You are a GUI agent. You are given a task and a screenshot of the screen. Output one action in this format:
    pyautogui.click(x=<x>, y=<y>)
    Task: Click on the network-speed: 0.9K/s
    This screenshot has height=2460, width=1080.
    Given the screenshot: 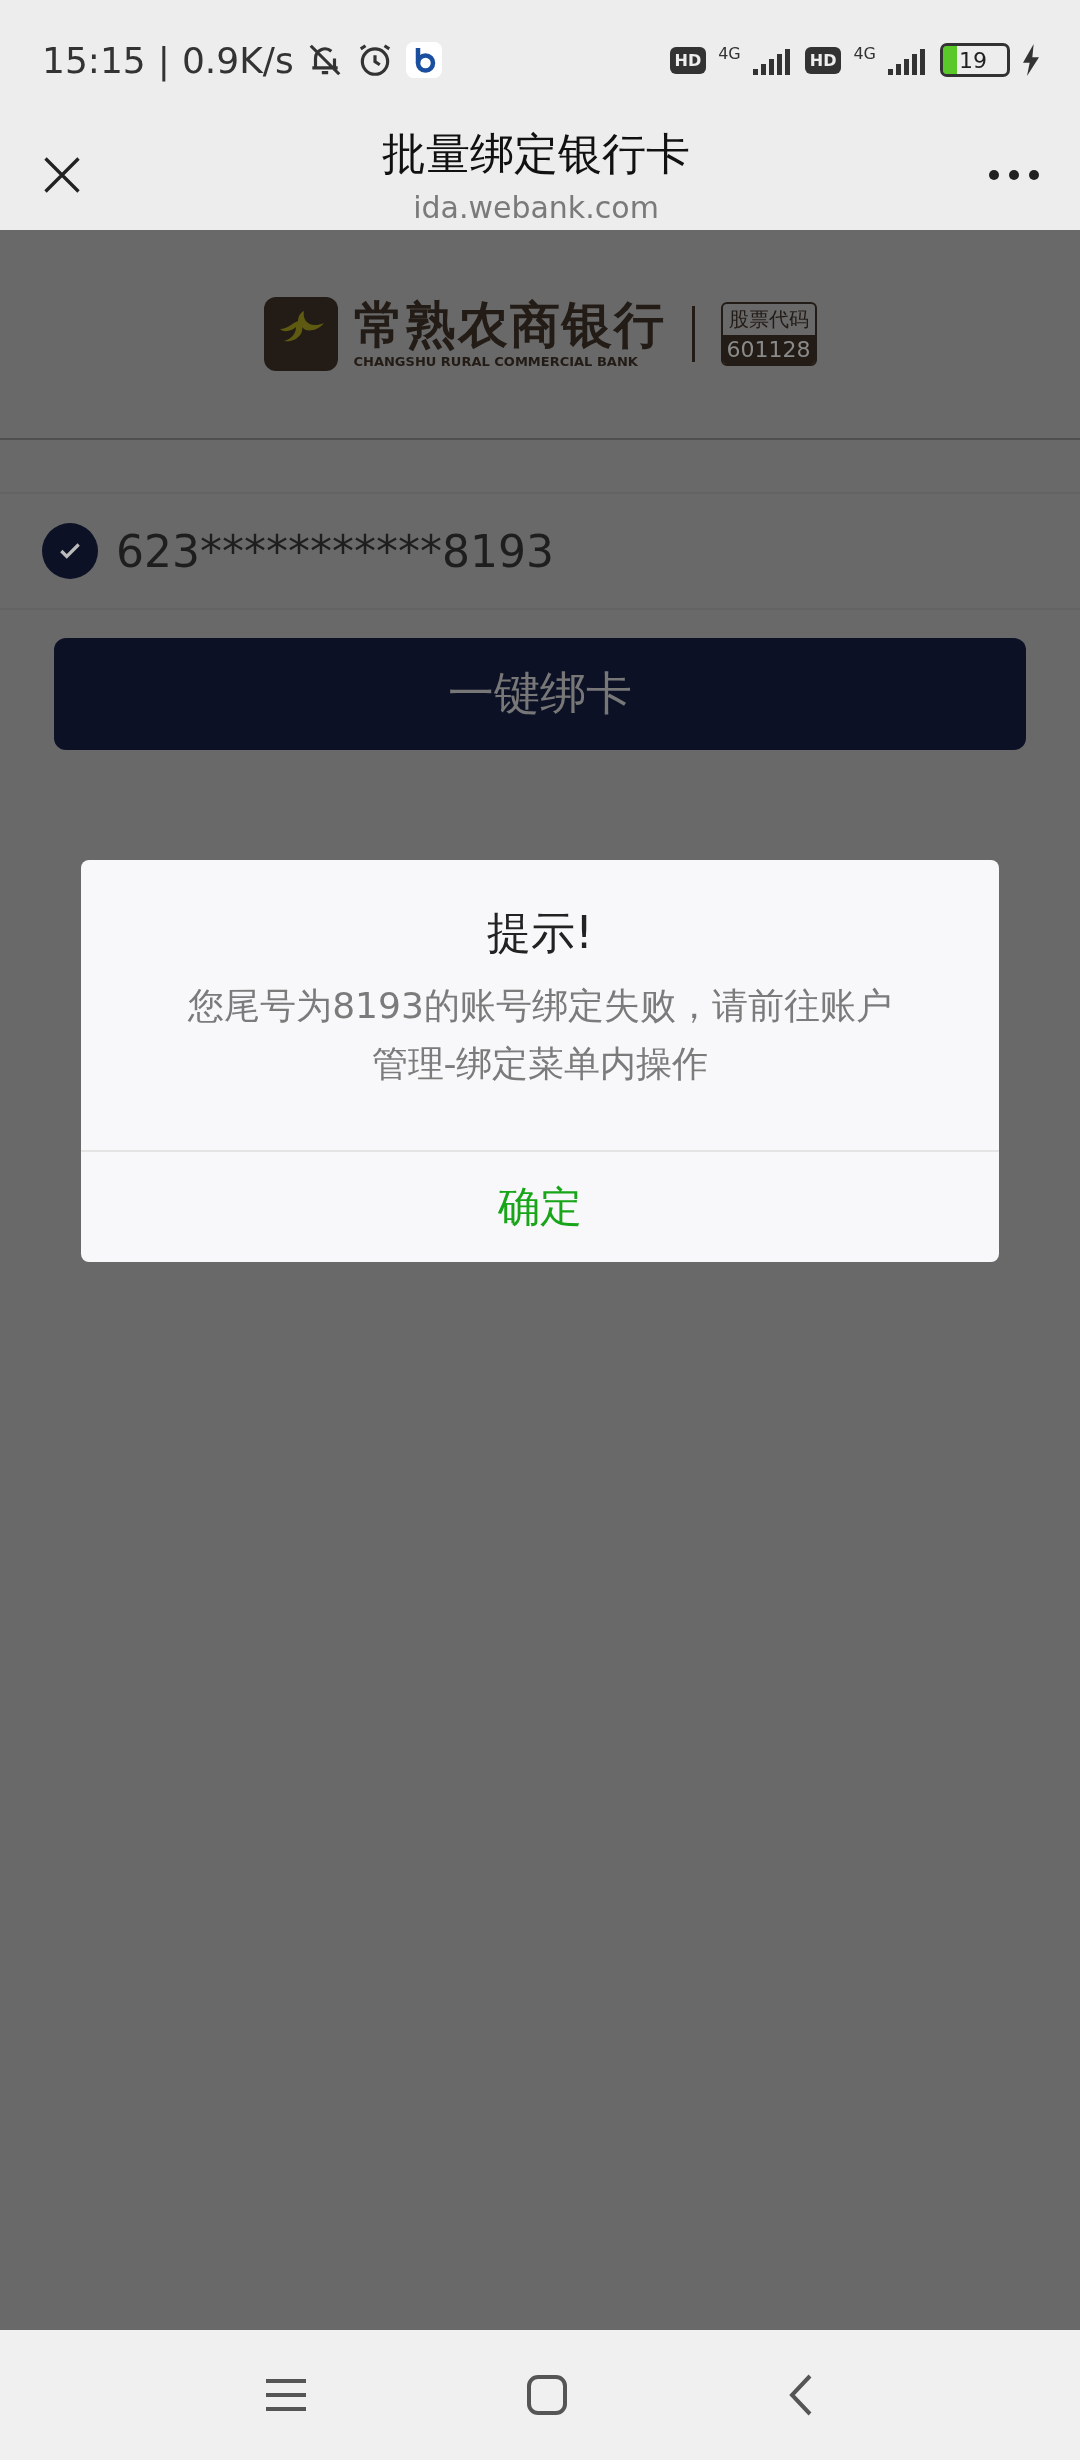 What is the action you would take?
    pyautogui.click(x=237, y=60)
    